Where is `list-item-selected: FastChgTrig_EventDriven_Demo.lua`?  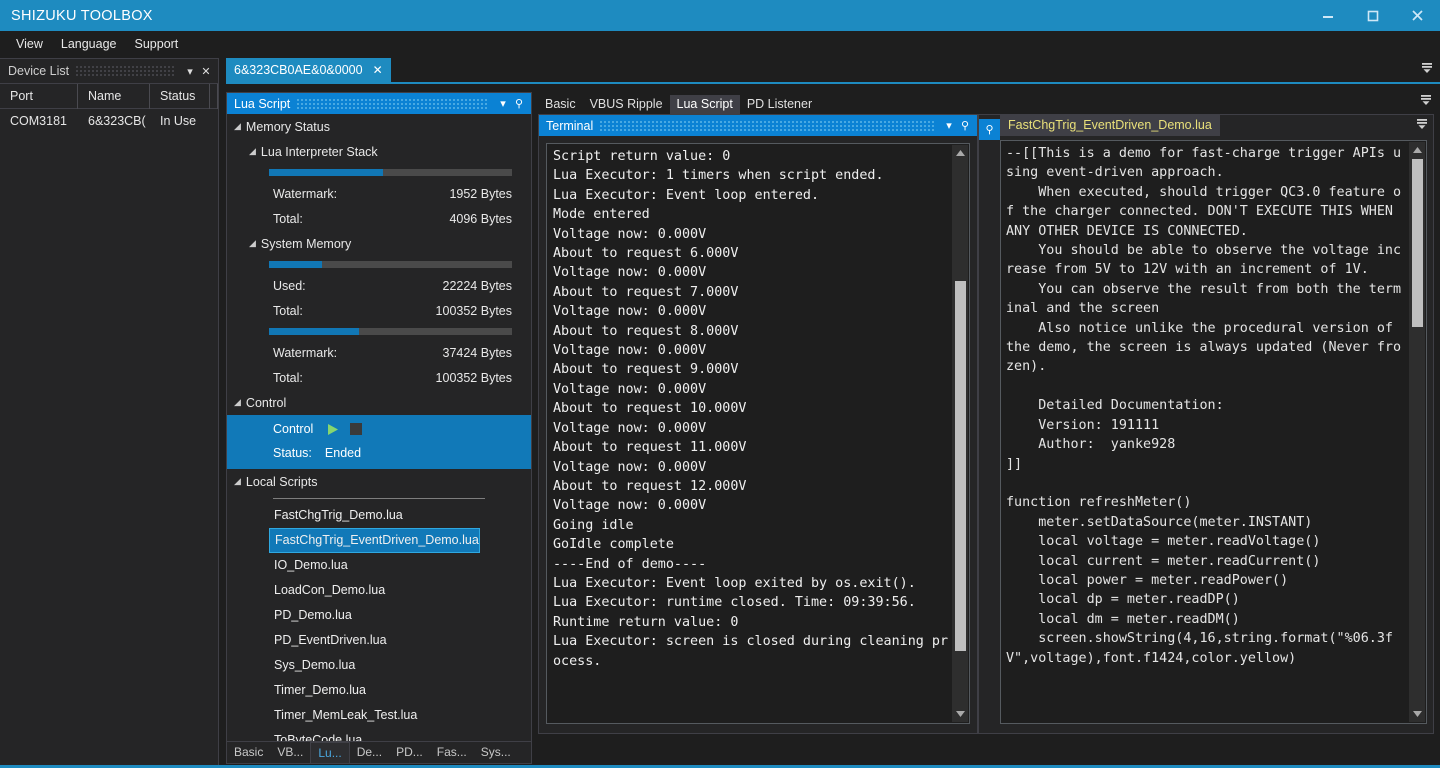 list-item-selected: FastChgTrig_EventDriven_Demo.lua is located at coordinates (379, 540).